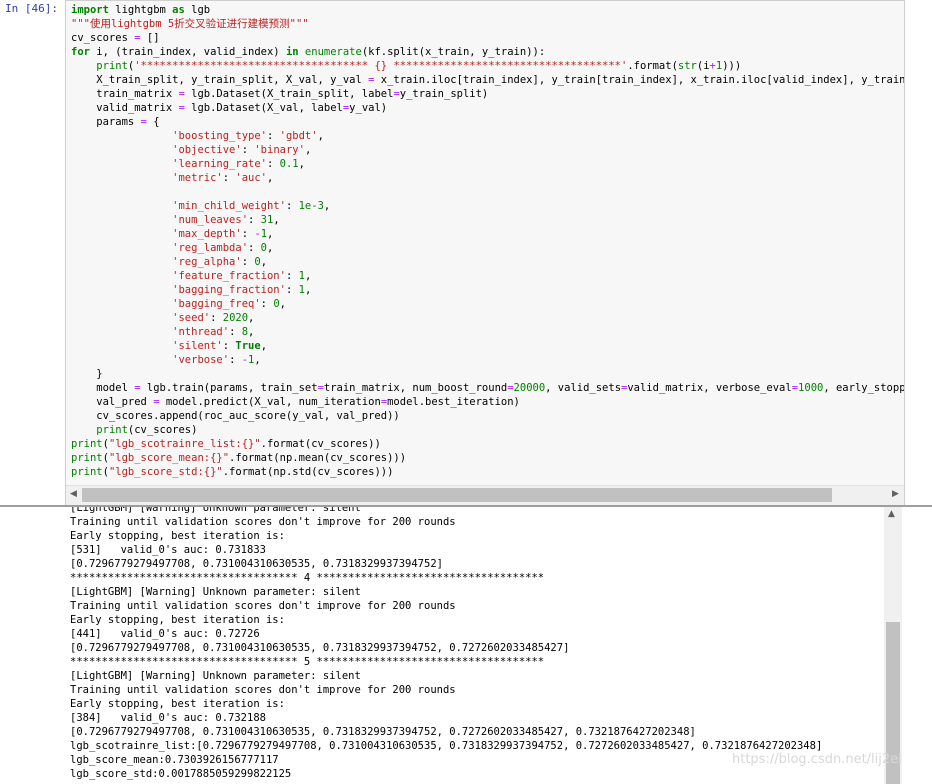 This screenshot has height=784, width=932. Describe the element at coordinates (895, 494) in the screenshot. I see `scroll-right-arrow-icon: ▶` at that location.